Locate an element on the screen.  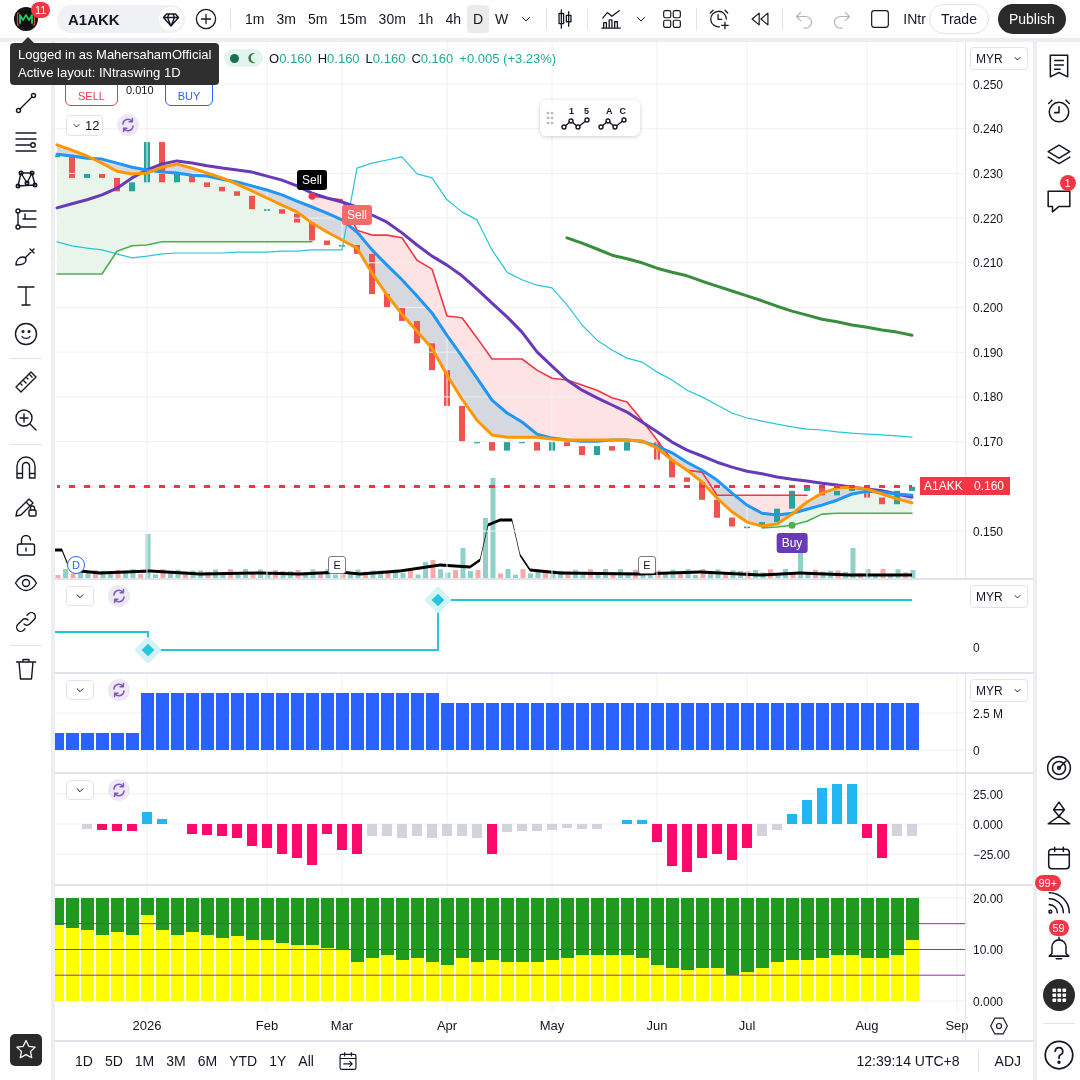
count-badge: 59 is located at coordinates (1058, 928).